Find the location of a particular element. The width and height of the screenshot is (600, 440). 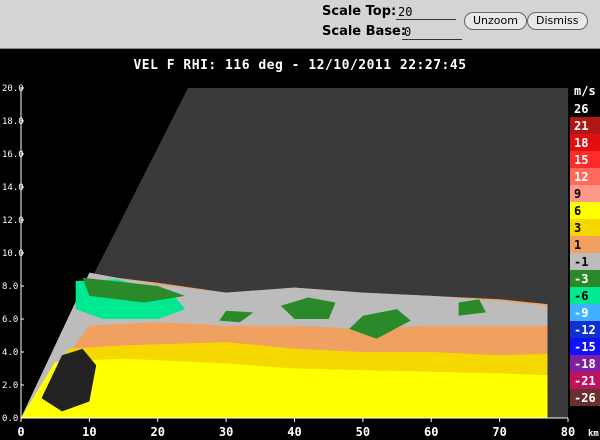

colorbar-label: -9 is located at coordinates (581, 313).